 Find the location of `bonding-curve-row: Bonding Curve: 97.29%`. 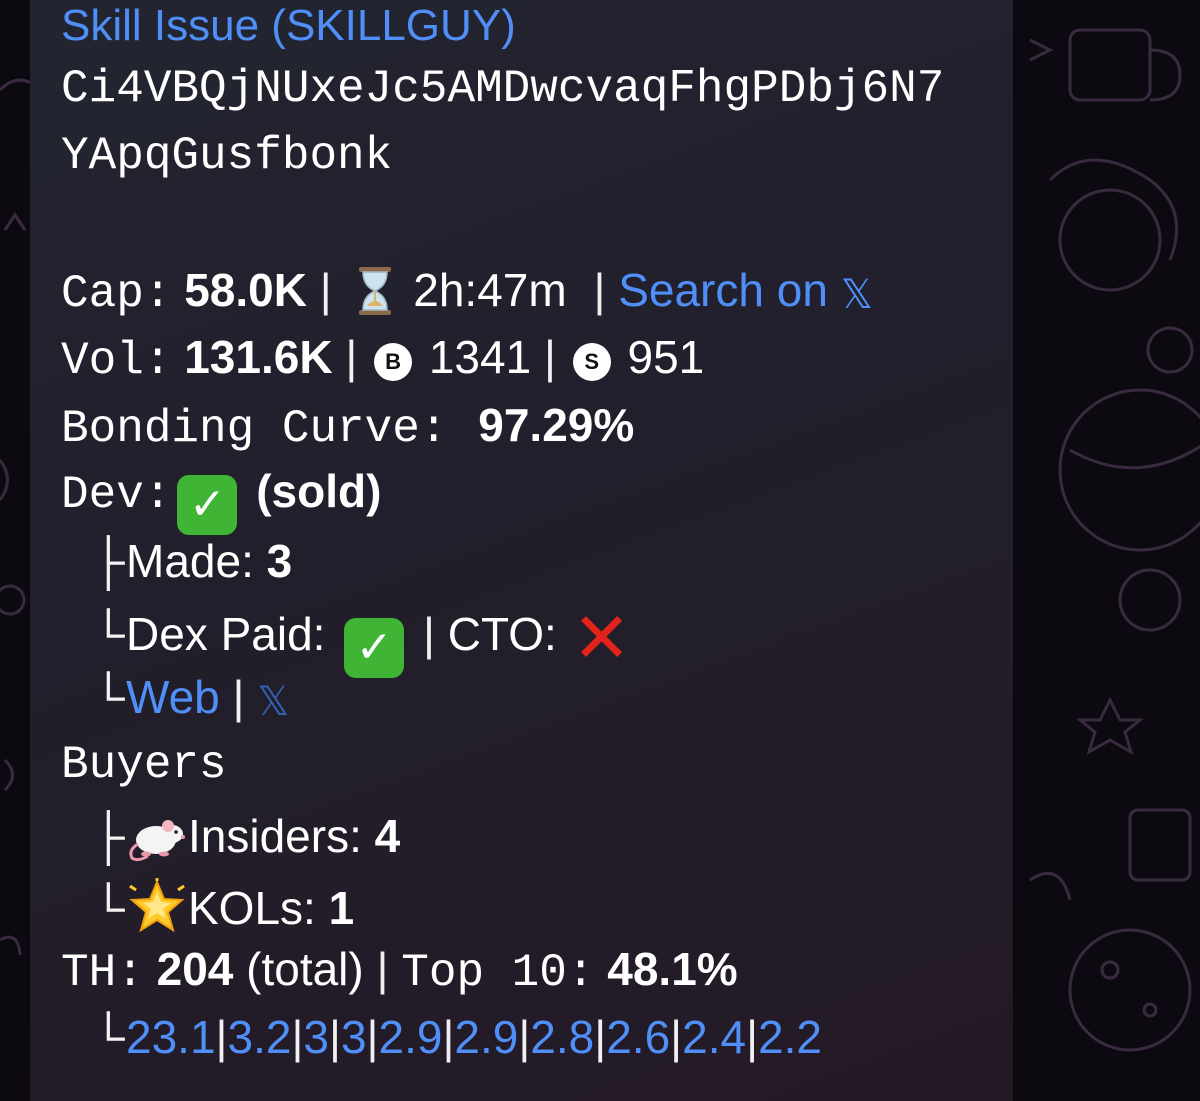

bonding-curve-row: Bonding Curve: 97.29% is located at coordinates (347, 427).